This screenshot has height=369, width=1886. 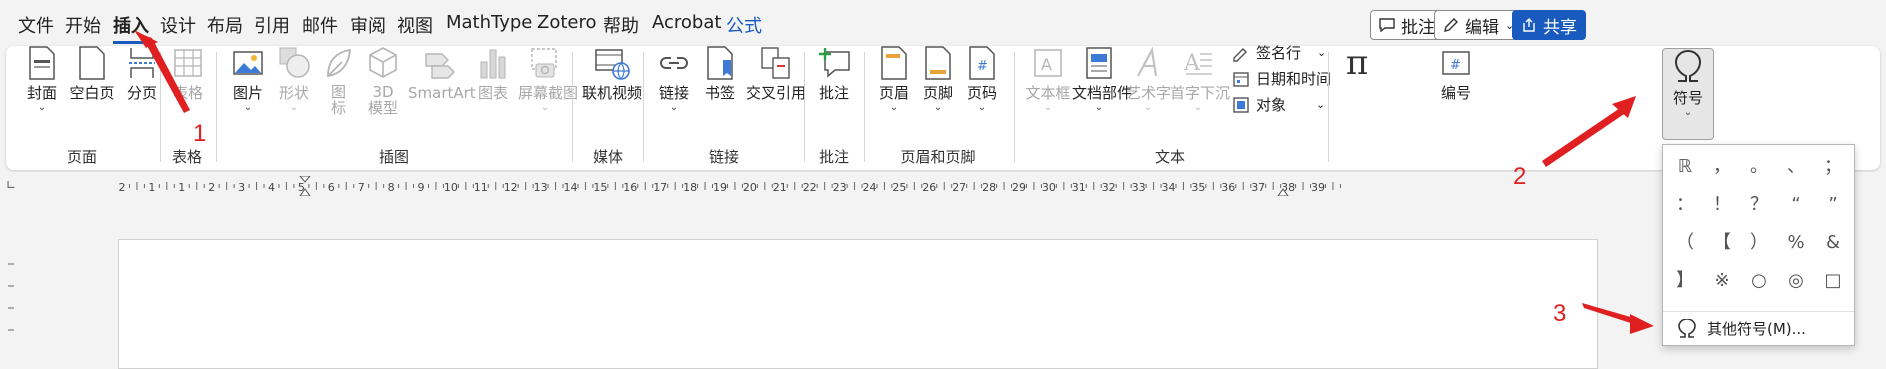 What do you see at coordinates (11, 185) in the screenshot?
I see `tab-selector: ∟` at bounding box center [11, 185].